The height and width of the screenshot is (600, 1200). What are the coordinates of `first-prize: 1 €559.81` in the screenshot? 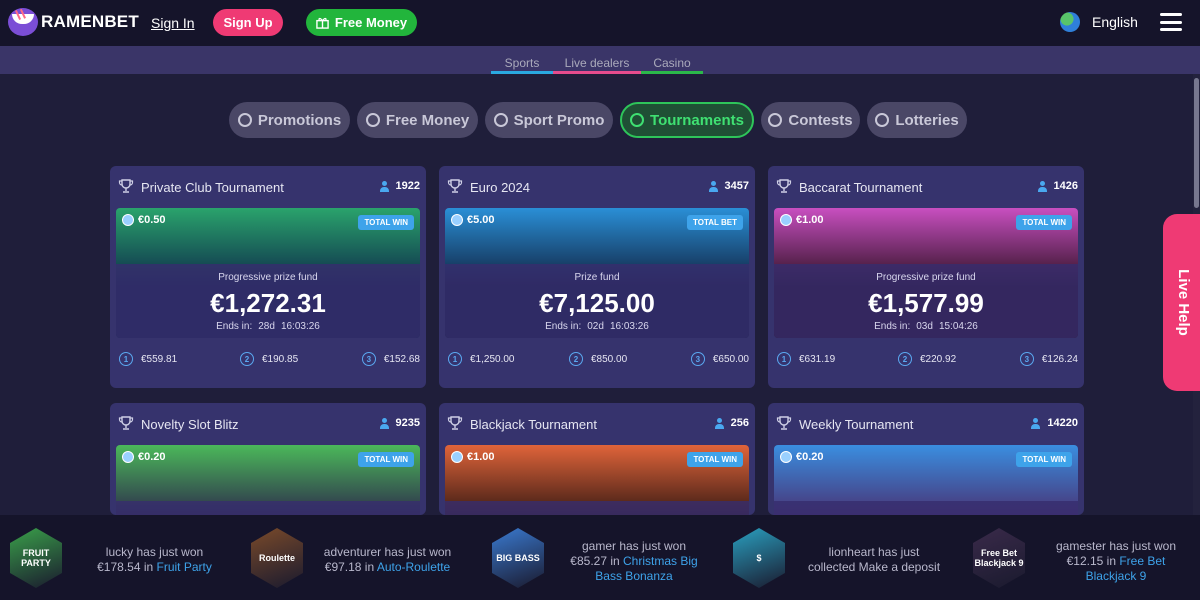 It's located at (148, 359).